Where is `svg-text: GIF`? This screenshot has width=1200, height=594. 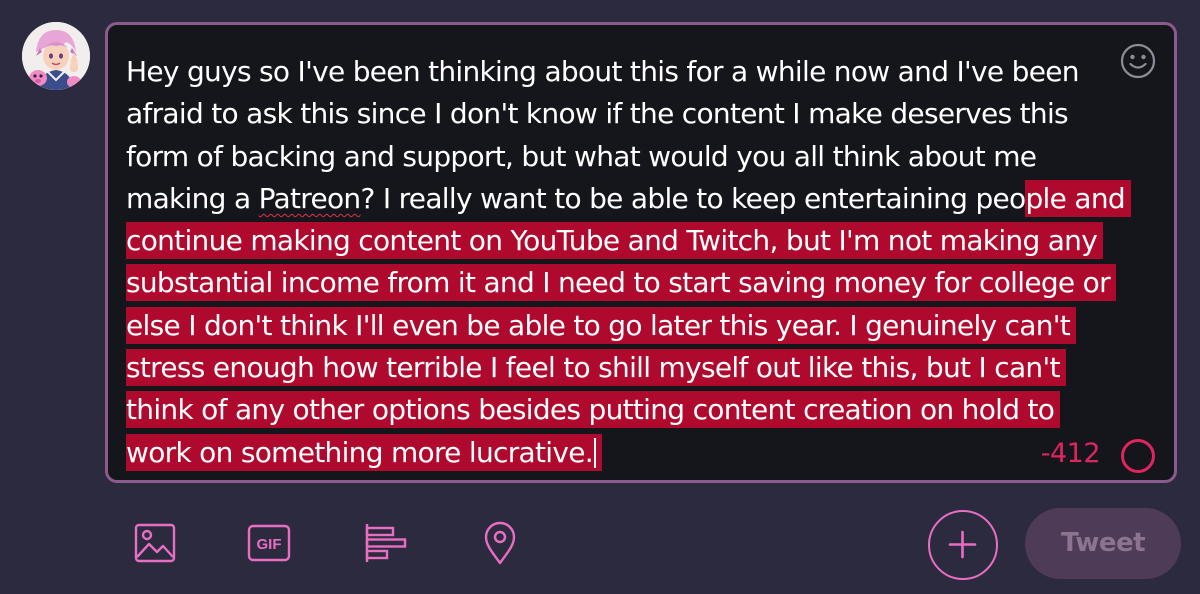
svg-text: GIF is located at coordinates (269, 544).